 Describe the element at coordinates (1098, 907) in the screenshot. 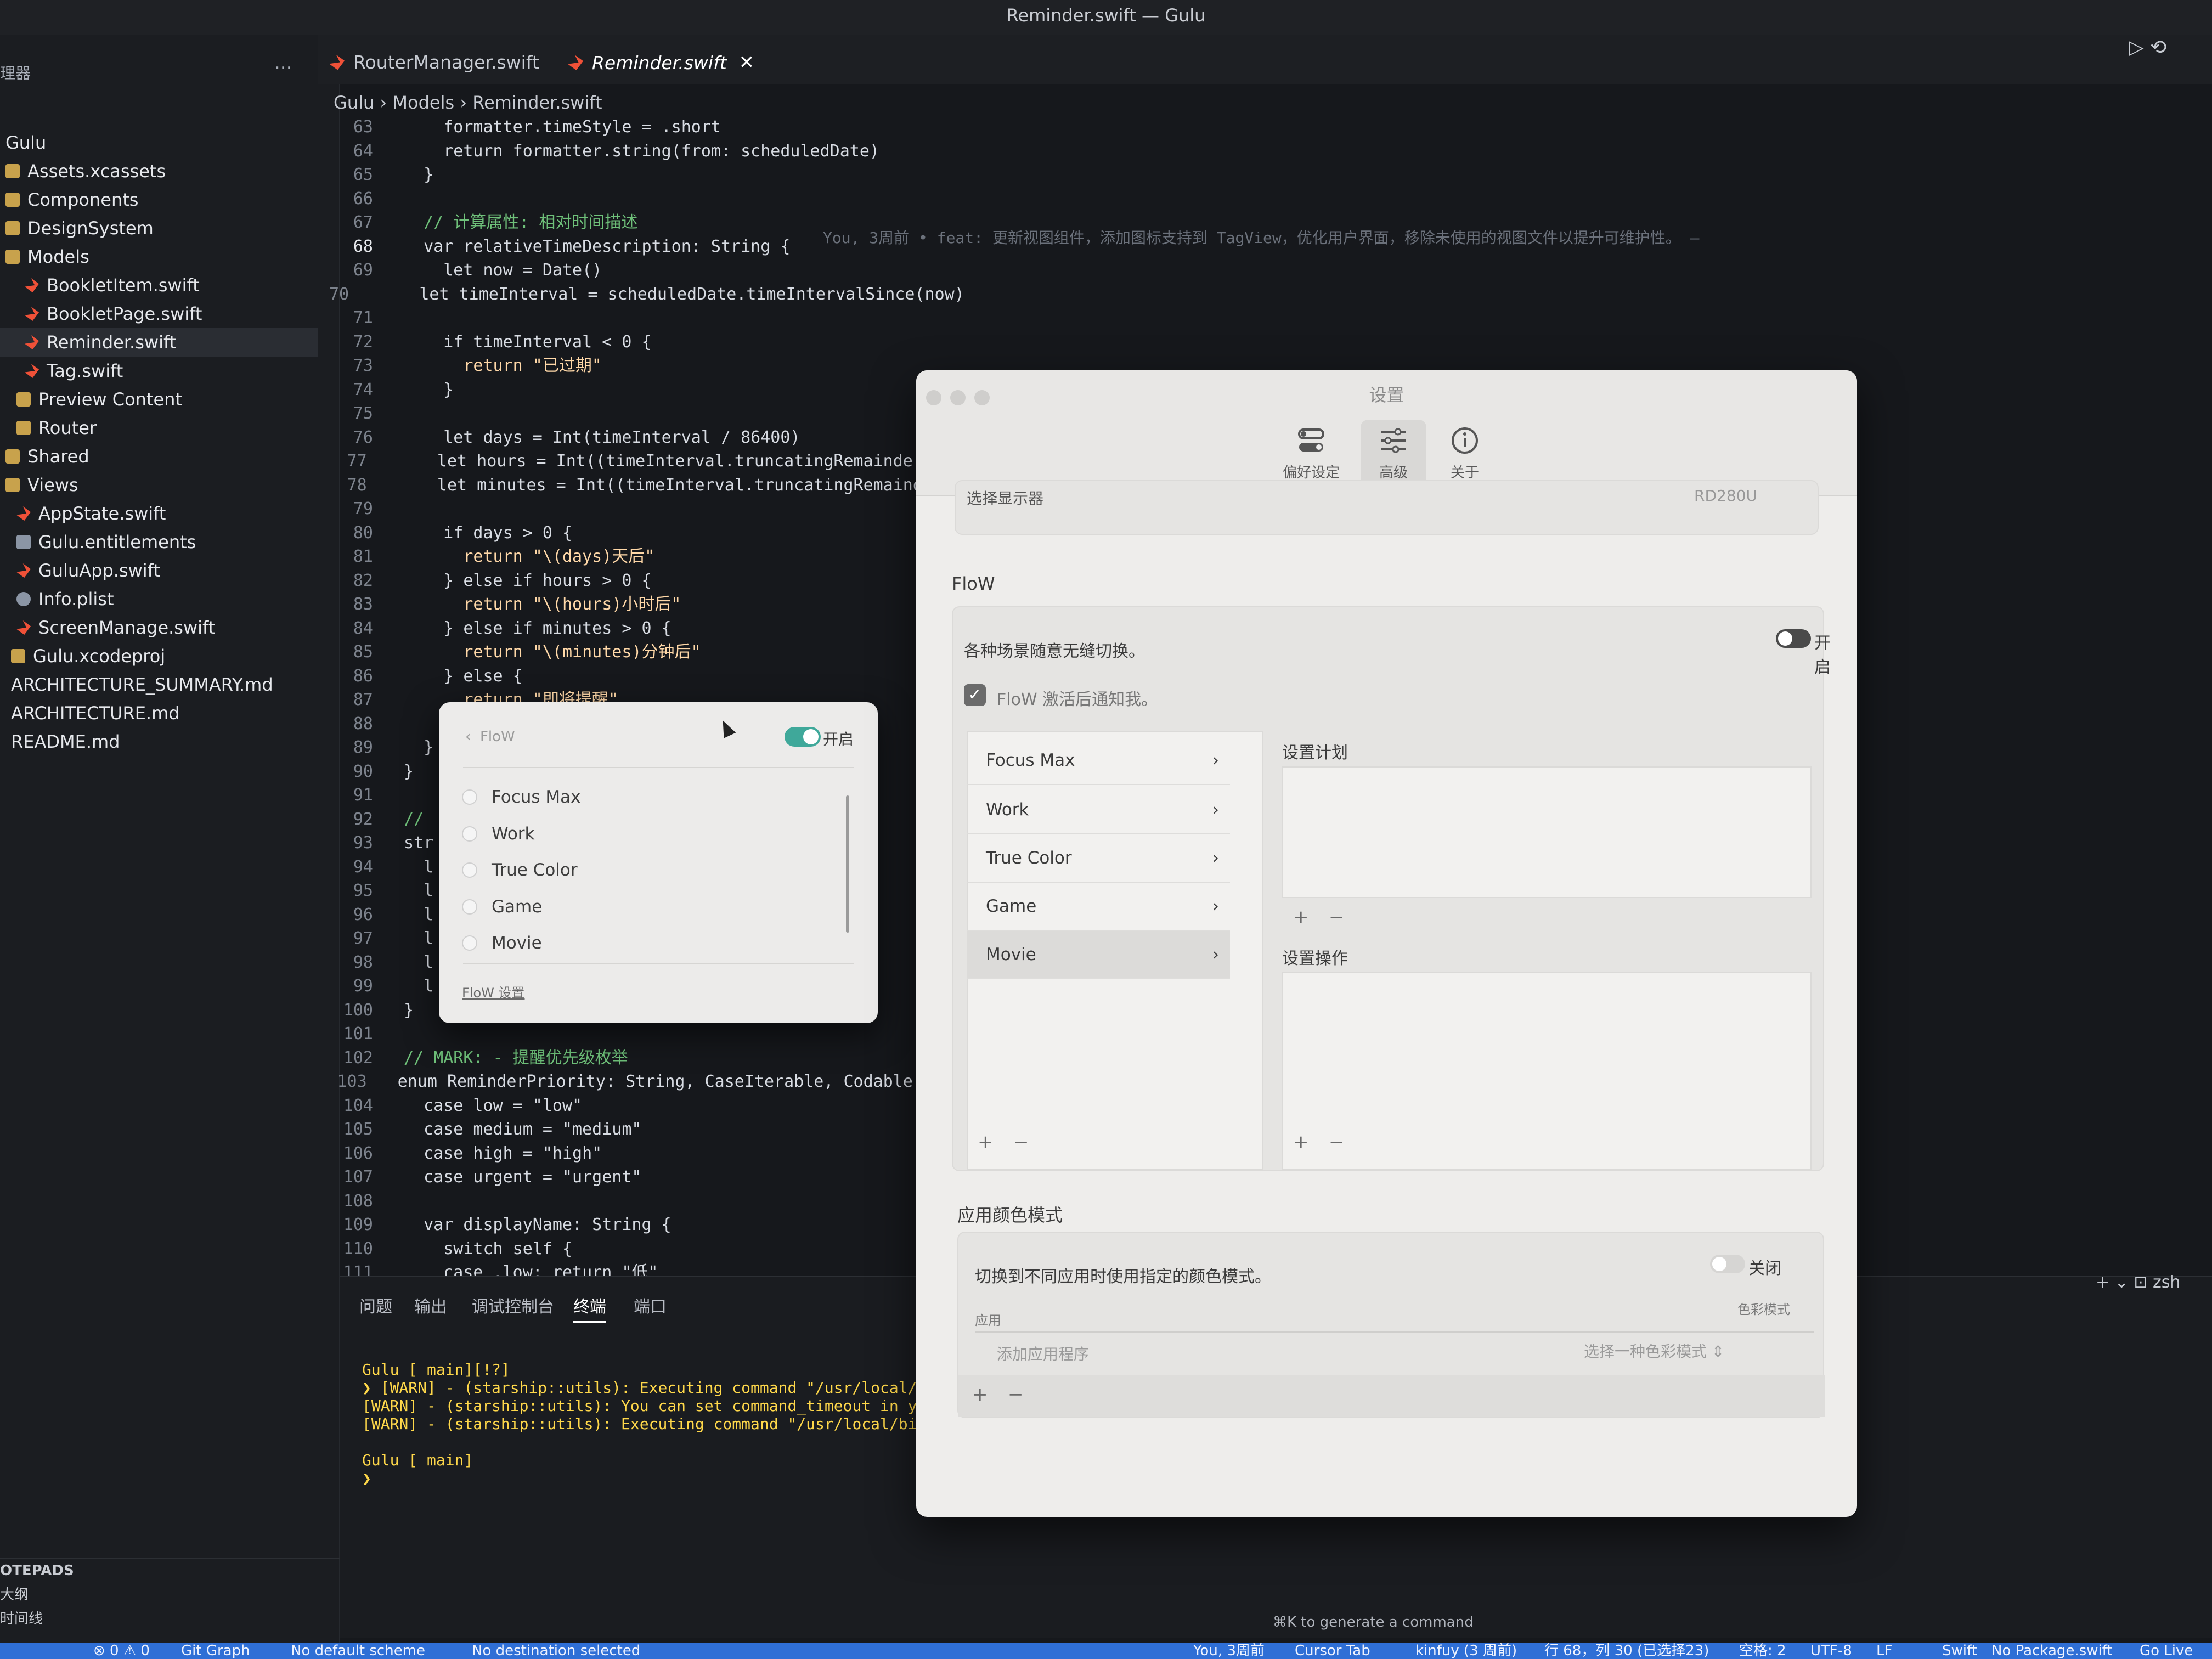

I see `mode-list-item: Game ›` at that location.